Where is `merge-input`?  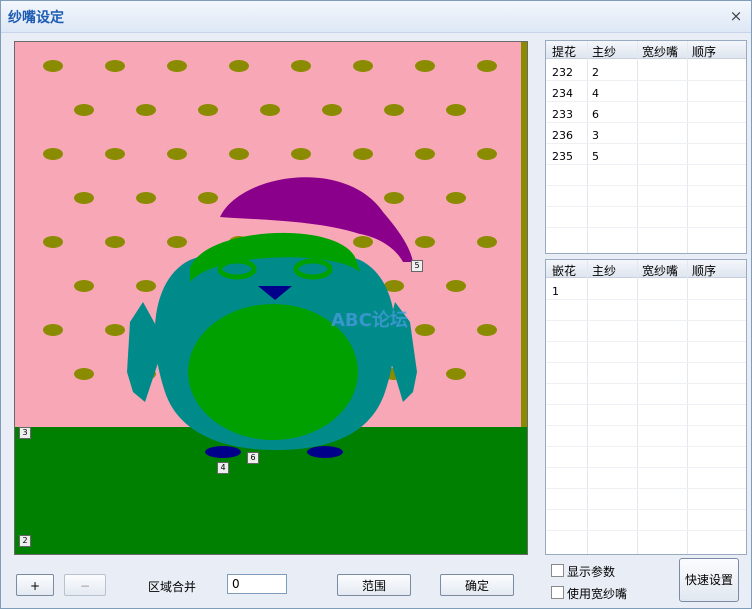
merge-input is located at coordinates (257, 584).